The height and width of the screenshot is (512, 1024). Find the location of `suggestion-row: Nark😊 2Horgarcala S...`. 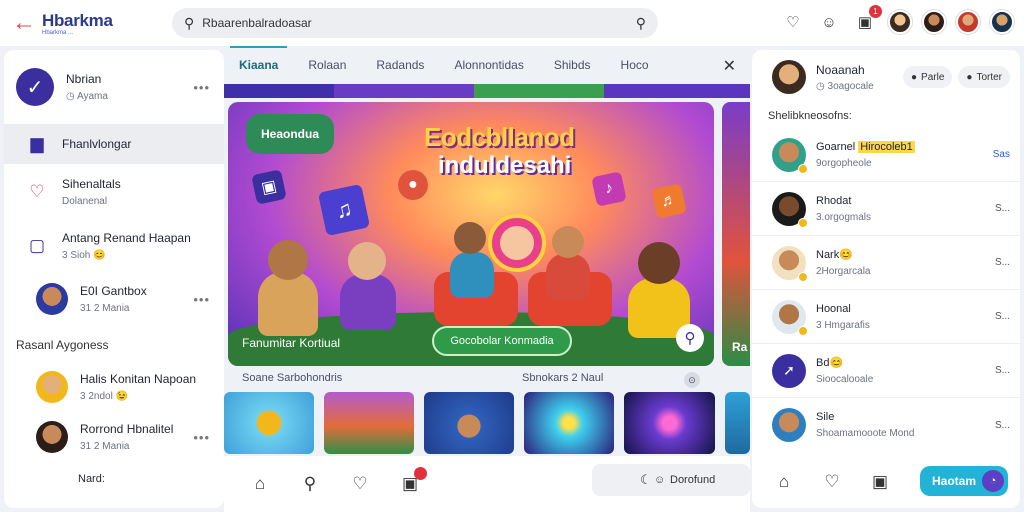

suggestion-row: Nark😊 2Horgarcala S... is located at coordinates (886, 263).